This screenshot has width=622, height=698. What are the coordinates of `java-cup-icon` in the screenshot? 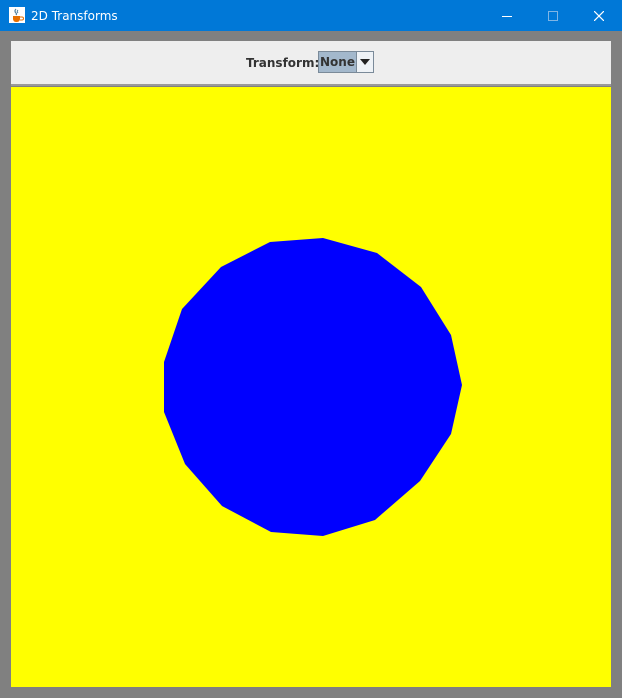 It's located at (17, 15).